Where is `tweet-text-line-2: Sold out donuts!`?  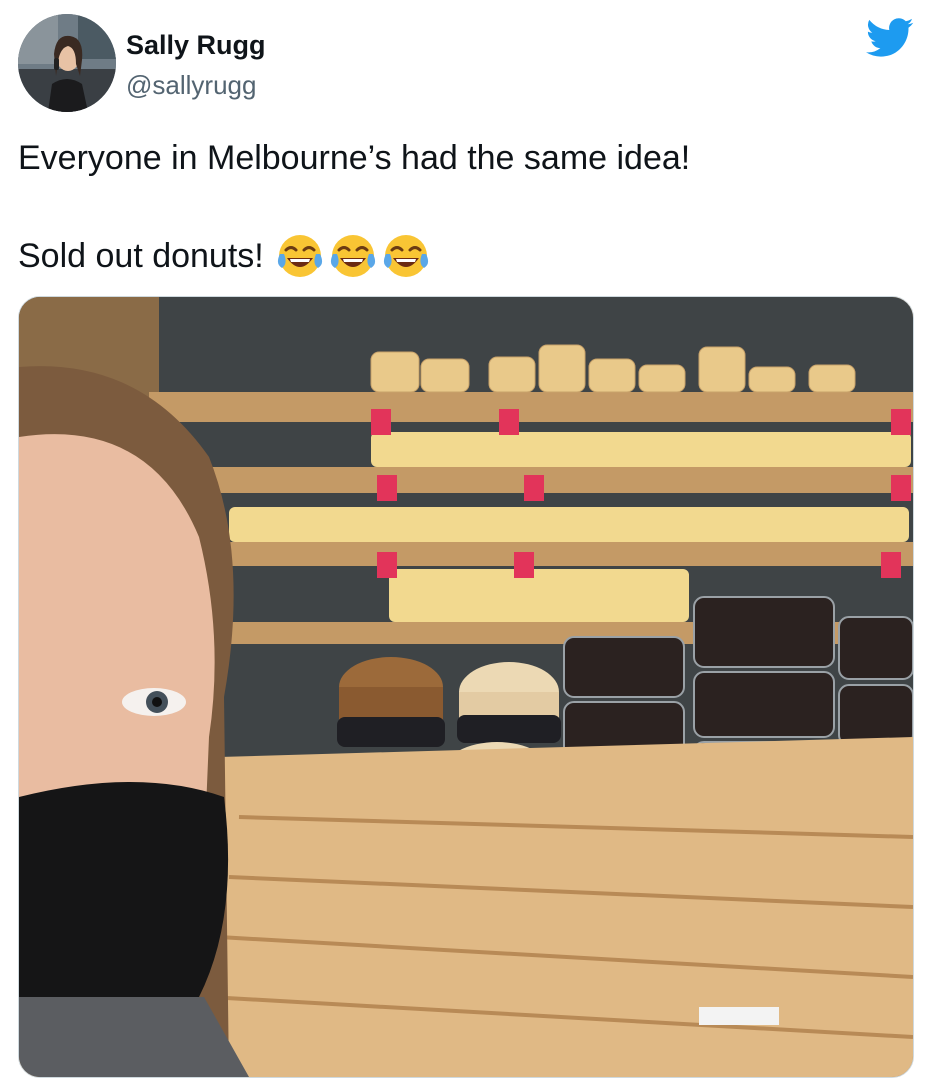
tweet-text-line-2: Sold out donuts! is located at coordinates (224, 256).